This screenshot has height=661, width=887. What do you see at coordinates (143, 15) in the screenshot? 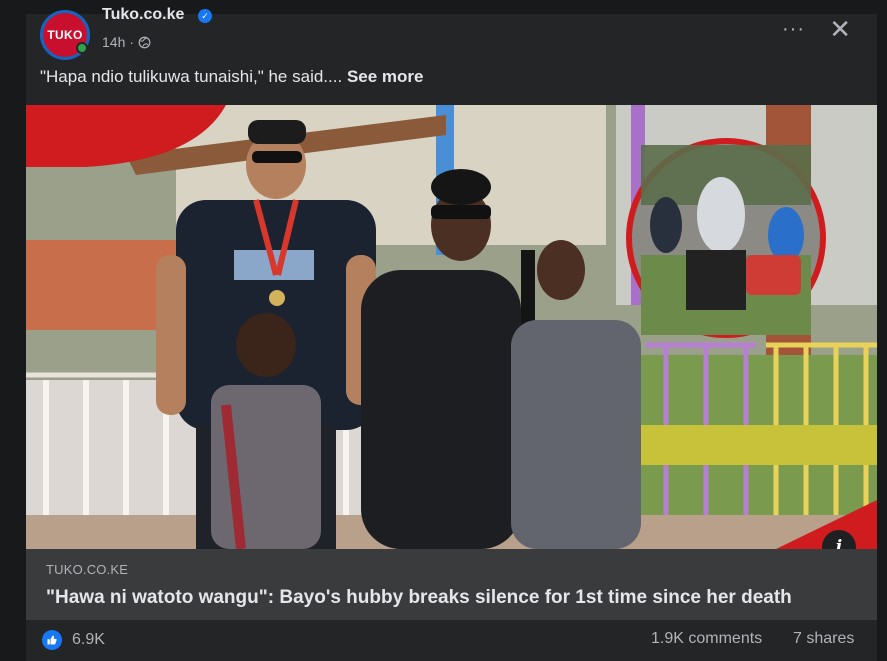
I see `source-name: Tuko.co.ke` at bounding box center [143, 15].